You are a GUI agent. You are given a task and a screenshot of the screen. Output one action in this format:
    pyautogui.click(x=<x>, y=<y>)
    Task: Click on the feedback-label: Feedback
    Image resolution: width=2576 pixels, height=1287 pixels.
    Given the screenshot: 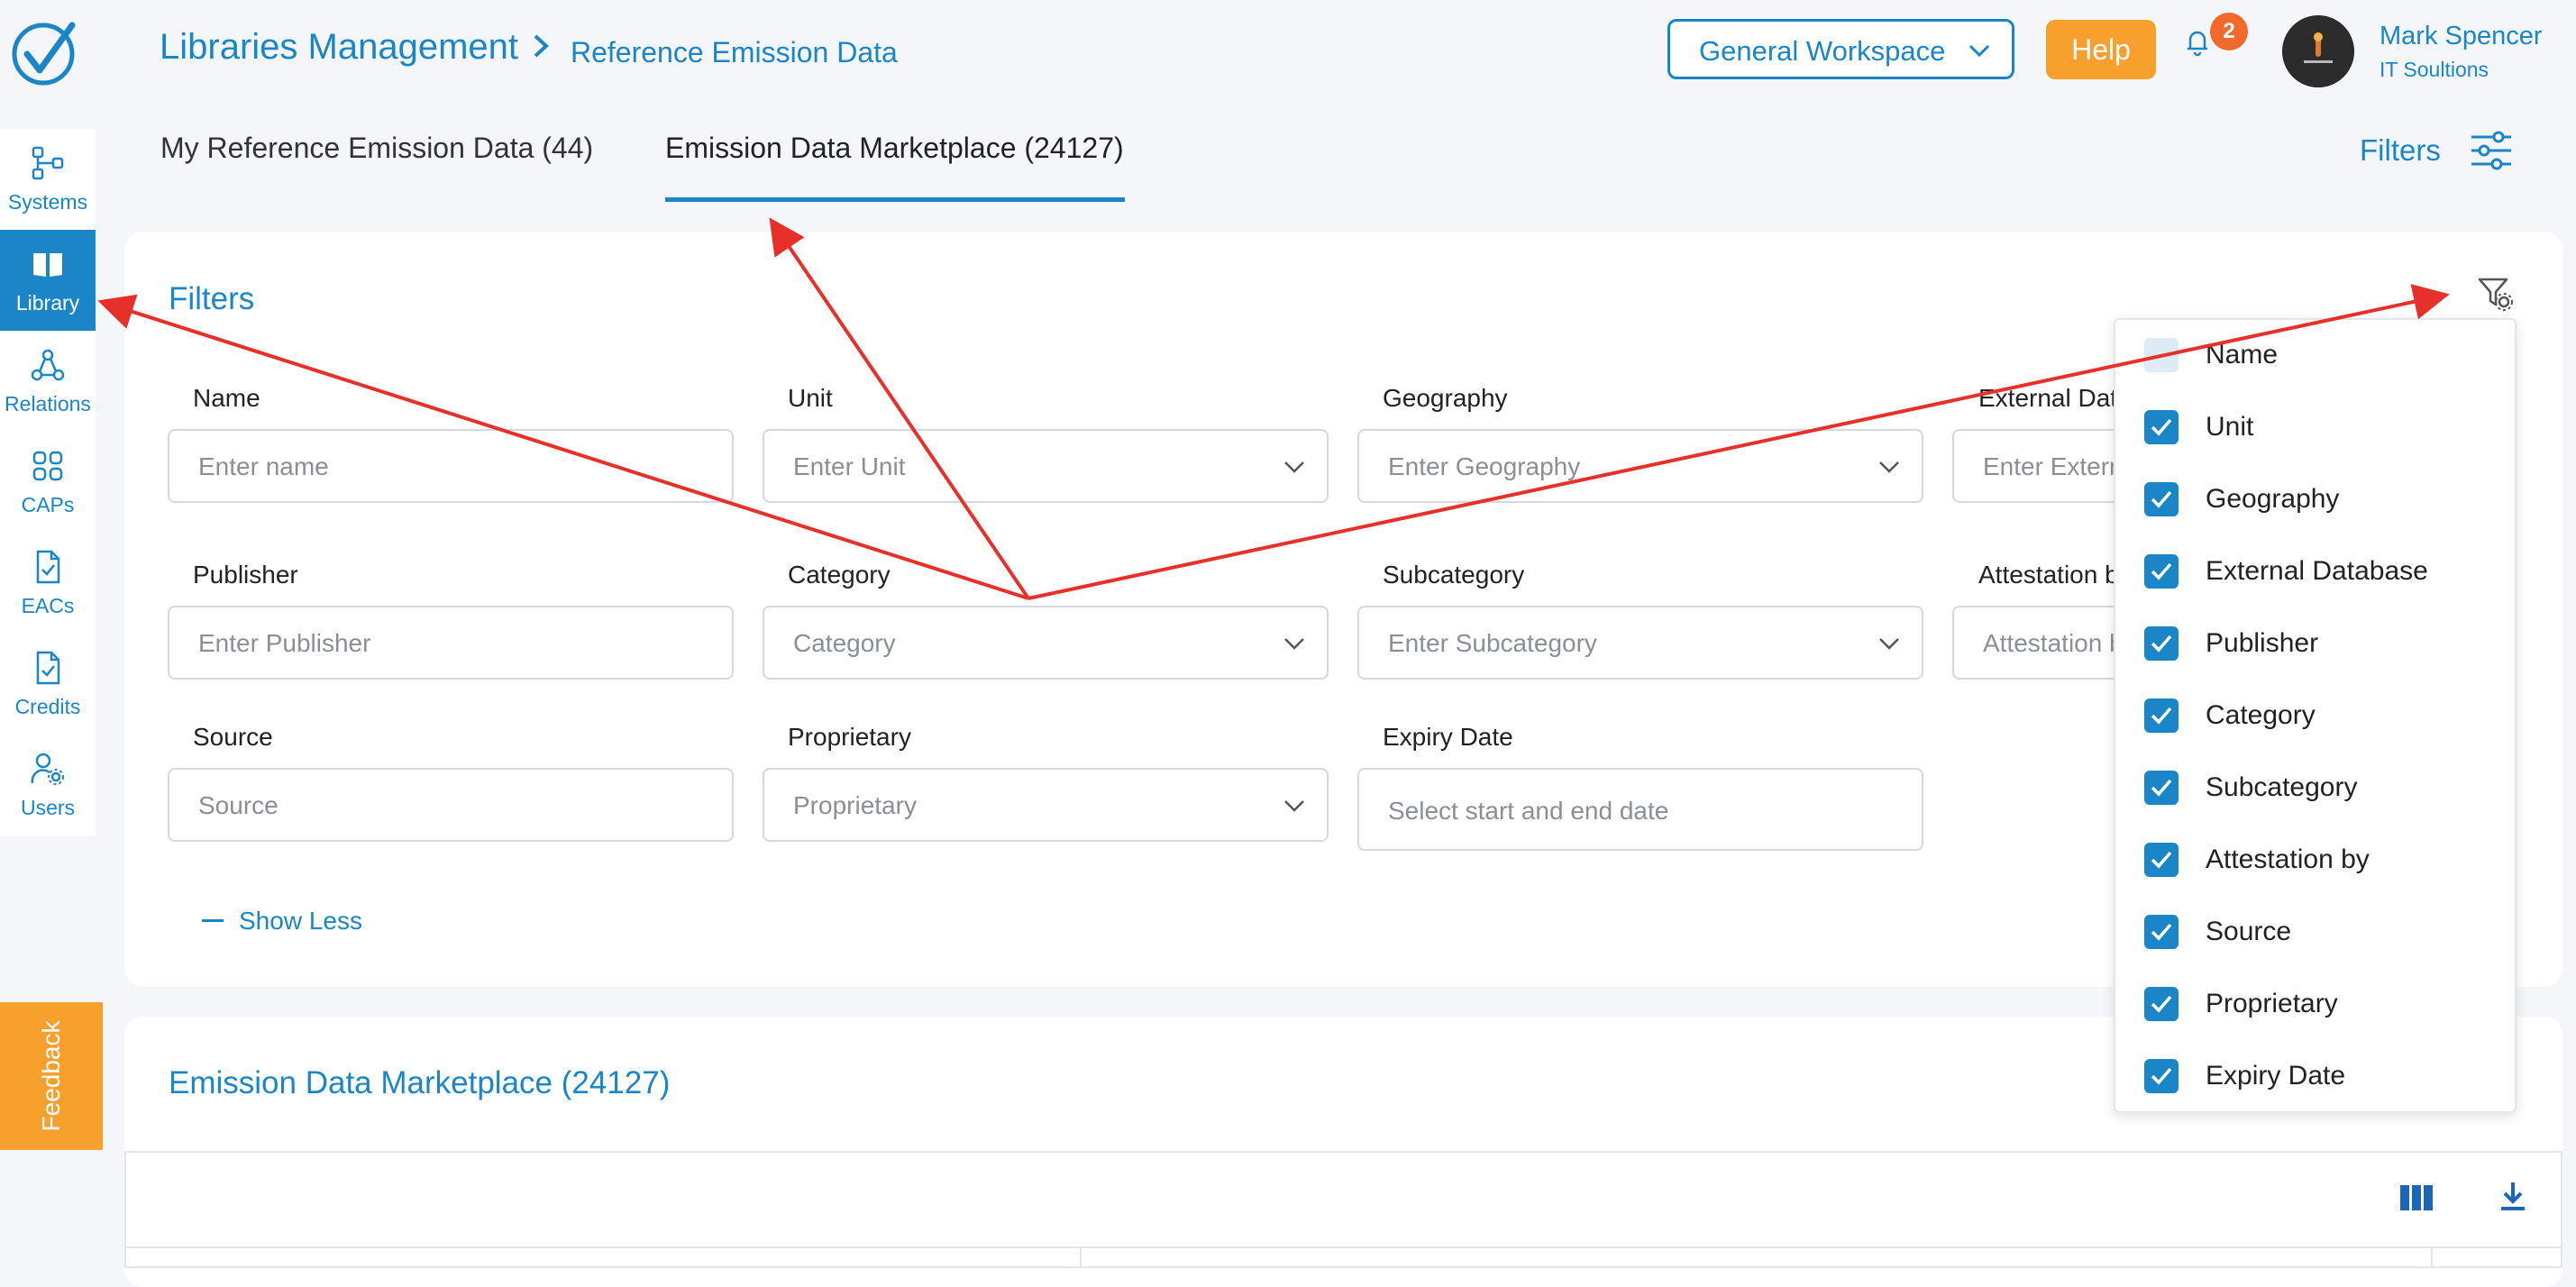 What is the action you would take?
    pyautogui.click(x=51, y=1076)
    